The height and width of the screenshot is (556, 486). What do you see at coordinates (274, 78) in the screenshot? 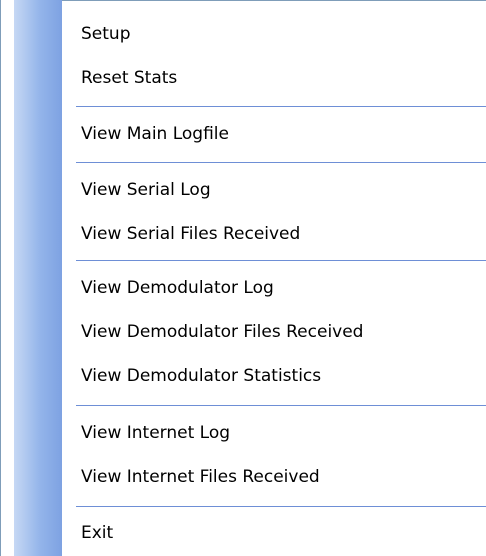
I see `menu-item-reset-stats: Reset Stats` at bounding box center [274, 78].